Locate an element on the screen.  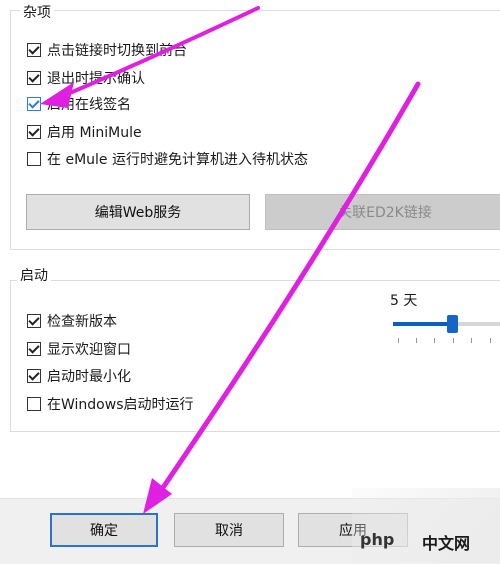
slider-thumb is located at coordinates (452, 324).